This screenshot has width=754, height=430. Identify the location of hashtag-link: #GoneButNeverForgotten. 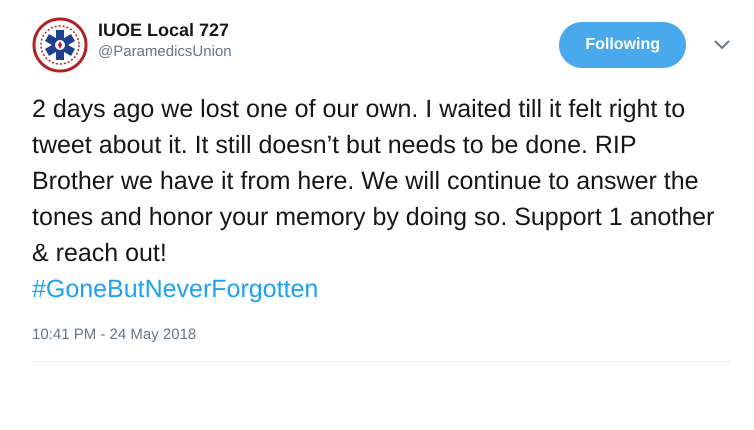
(175, 289).